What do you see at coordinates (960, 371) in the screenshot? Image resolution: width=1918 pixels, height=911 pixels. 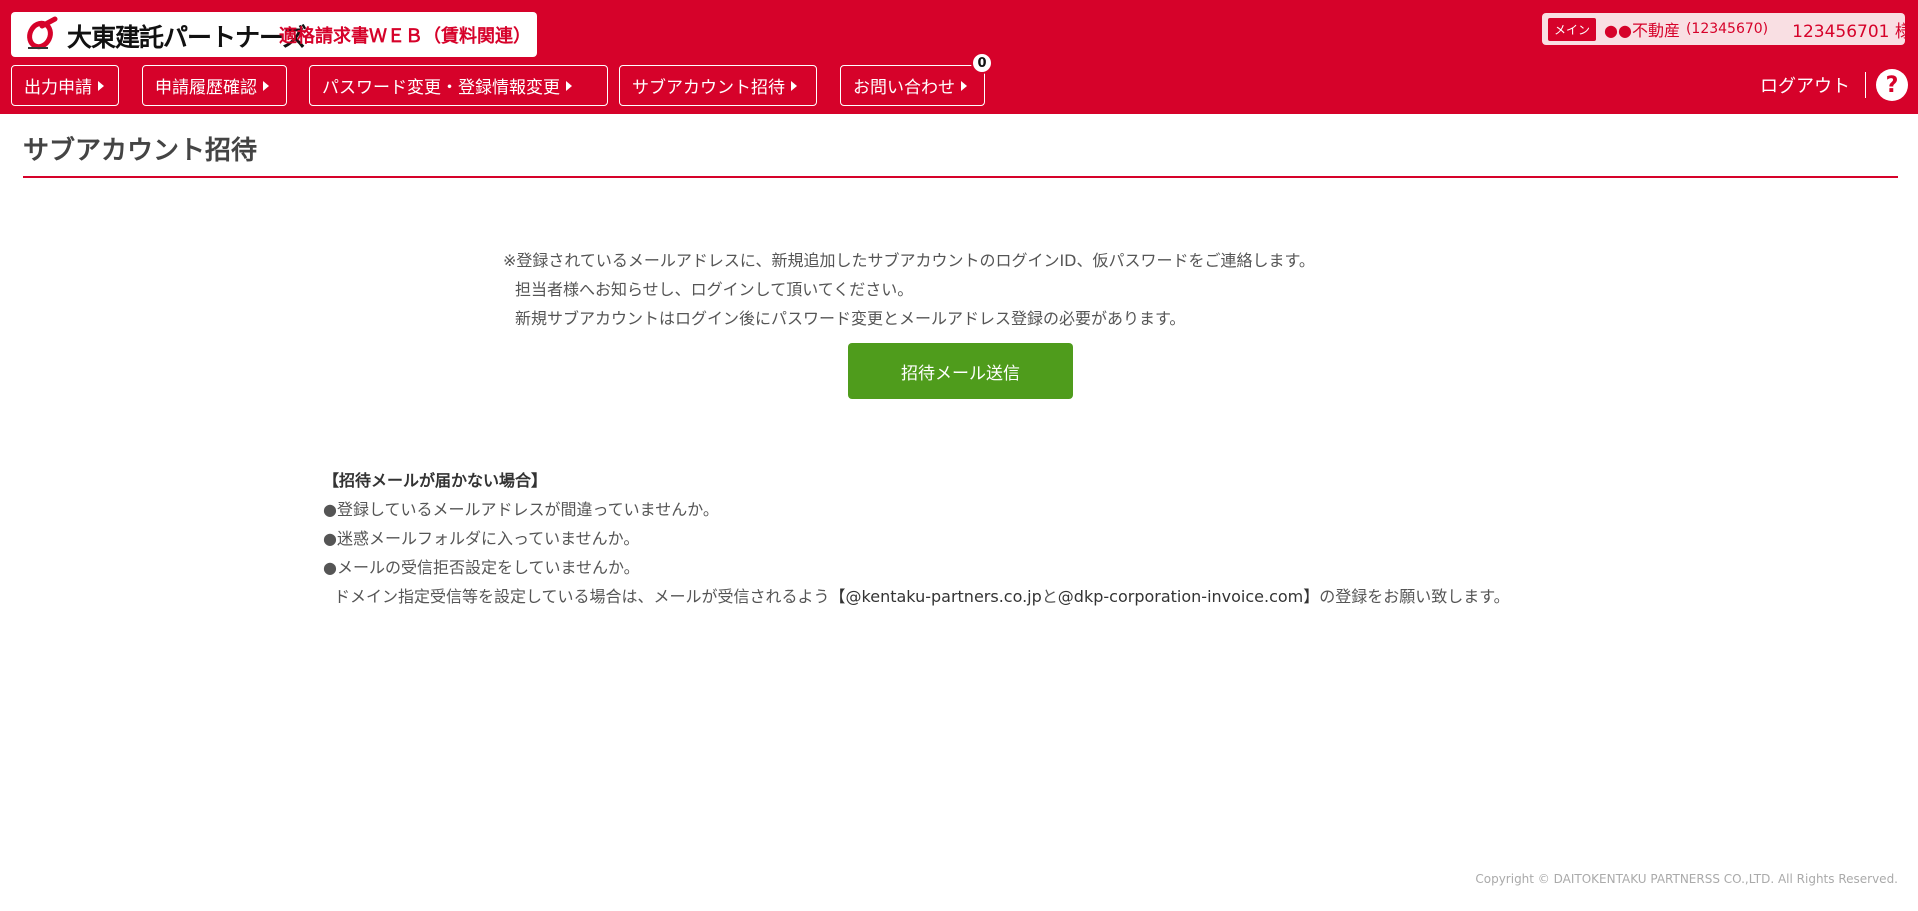 I see `send-invite-button: 招待メール送信` at bounding box center [960, 371].